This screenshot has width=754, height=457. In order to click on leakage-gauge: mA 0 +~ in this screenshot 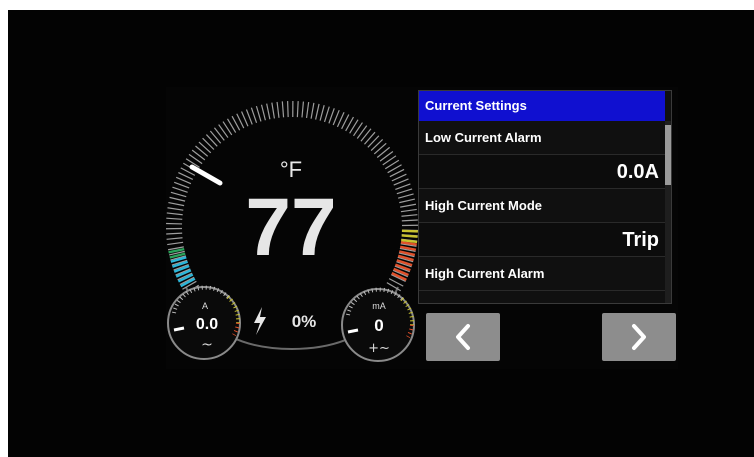, I will do `click(378, 324)`.